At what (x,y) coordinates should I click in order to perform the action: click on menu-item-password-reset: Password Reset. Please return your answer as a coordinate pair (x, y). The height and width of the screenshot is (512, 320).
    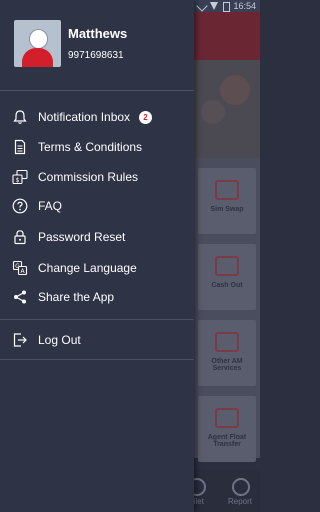
    Looking at the image, I should click on (97, 237).